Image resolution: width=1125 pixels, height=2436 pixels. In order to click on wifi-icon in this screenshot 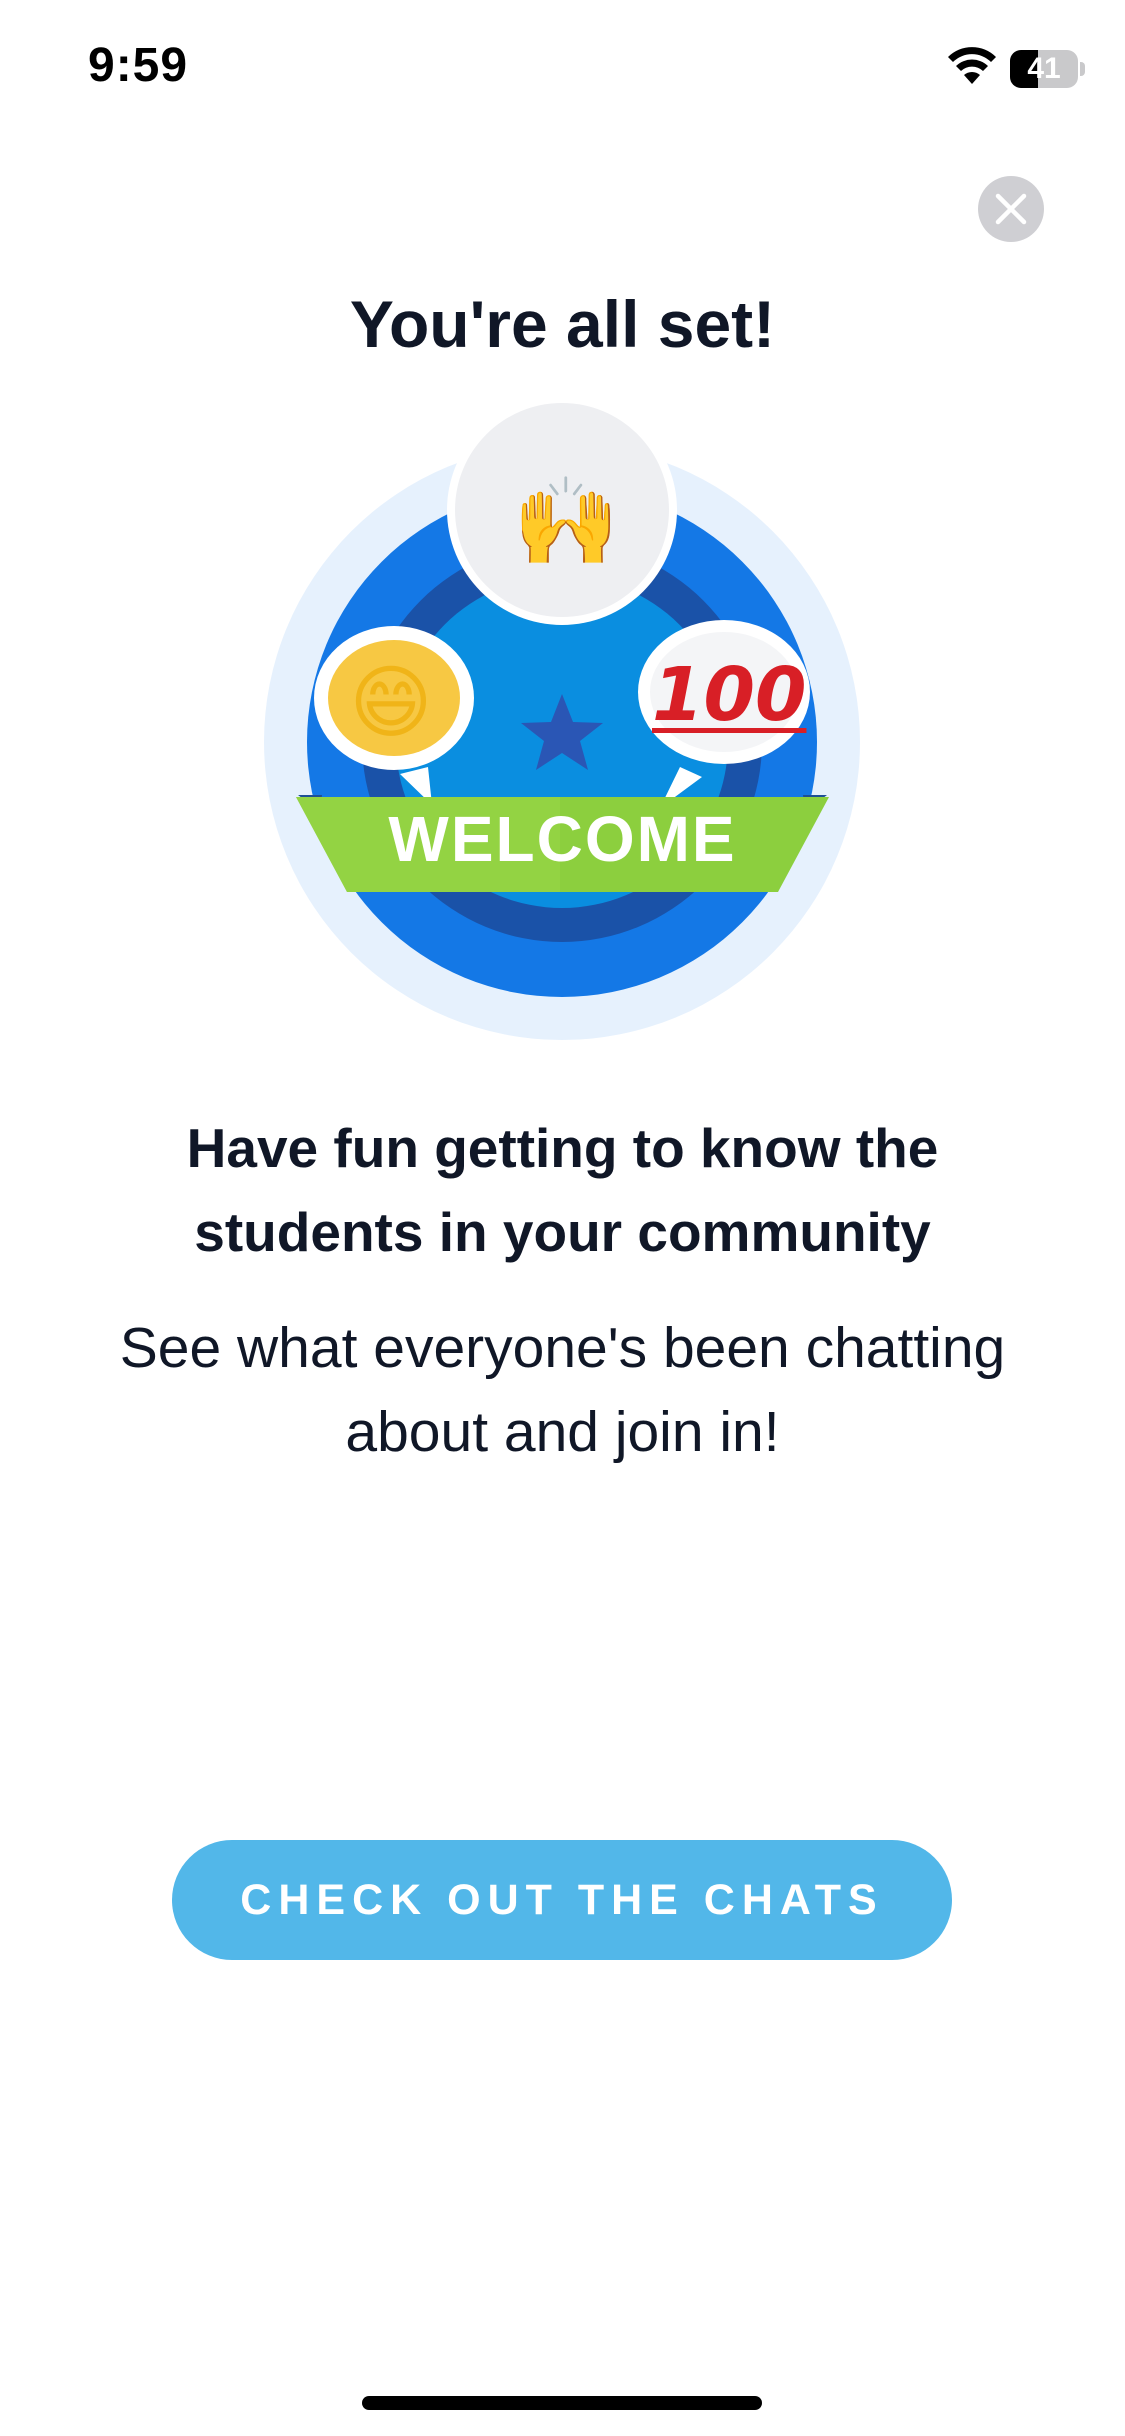, I will do `click(972, 65)`.